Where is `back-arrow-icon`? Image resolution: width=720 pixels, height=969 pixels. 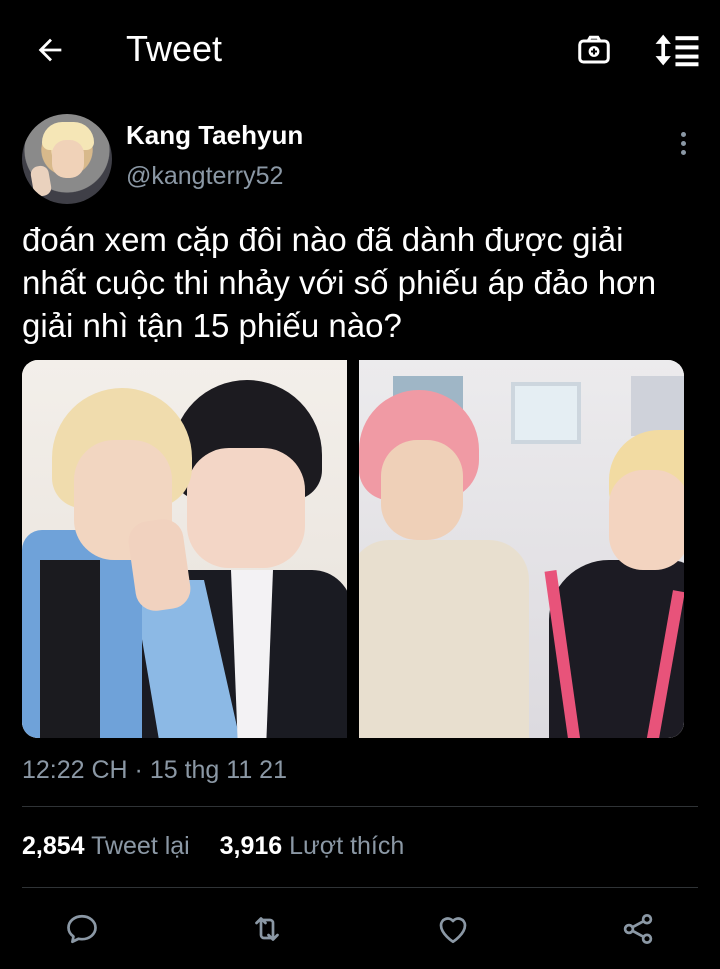
back-arrow-icon is located at coordinates (50, 50).